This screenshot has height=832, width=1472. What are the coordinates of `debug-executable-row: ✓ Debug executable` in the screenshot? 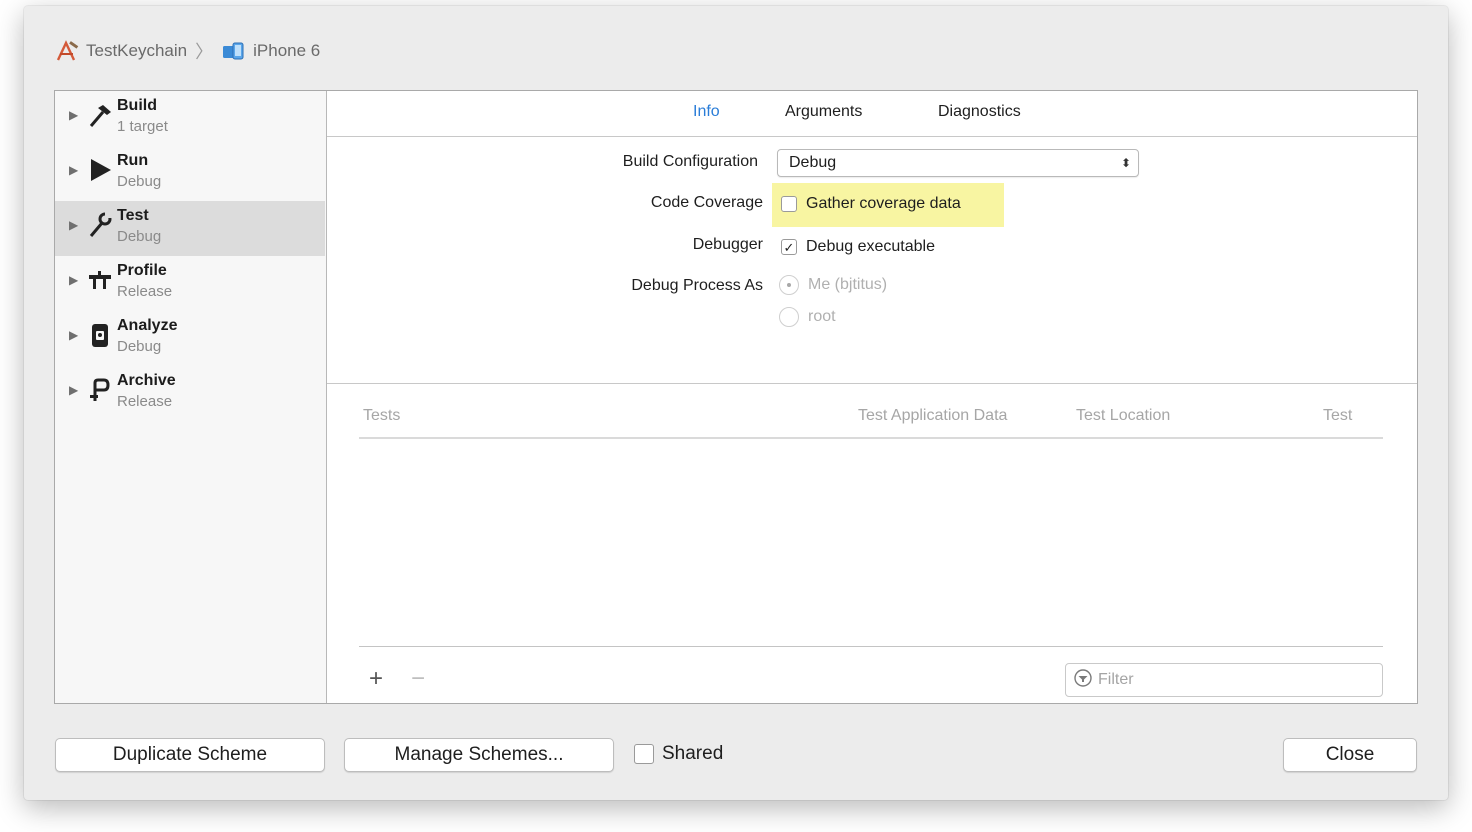 It's located at (858, 247).